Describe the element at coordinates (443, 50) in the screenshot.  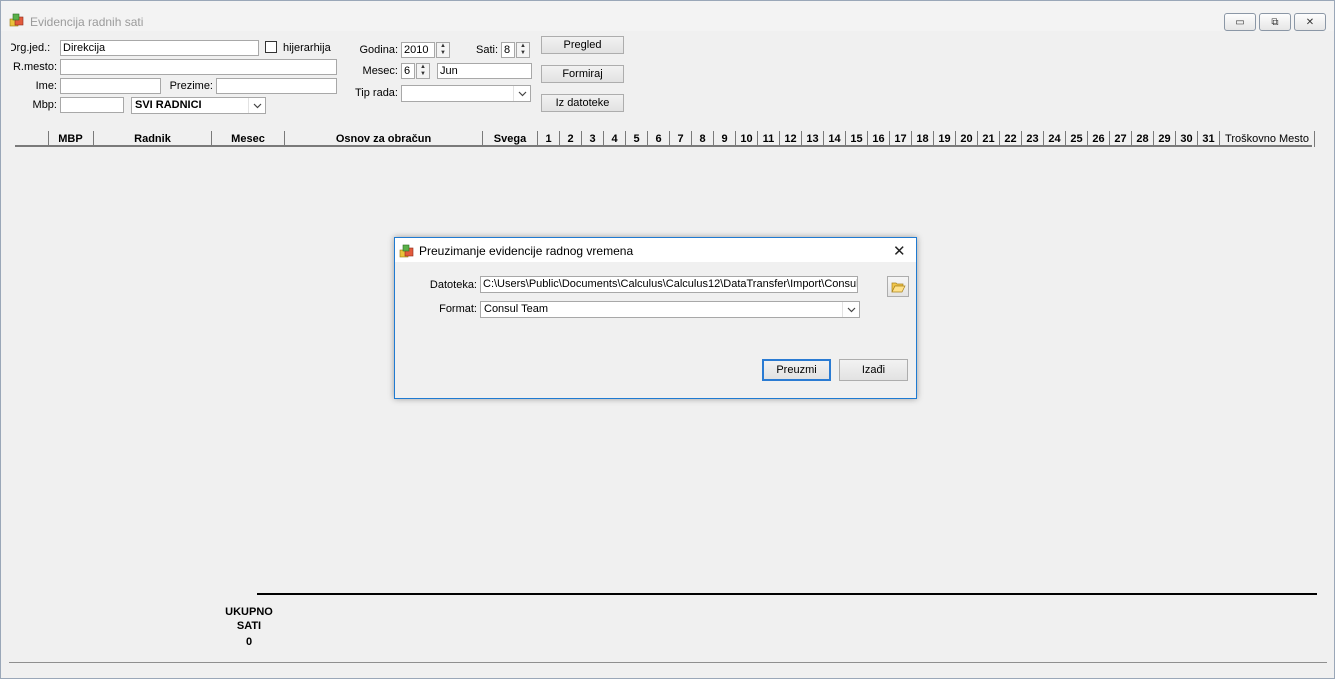
I see `godina-spinner: ▲ ▼` at that location.